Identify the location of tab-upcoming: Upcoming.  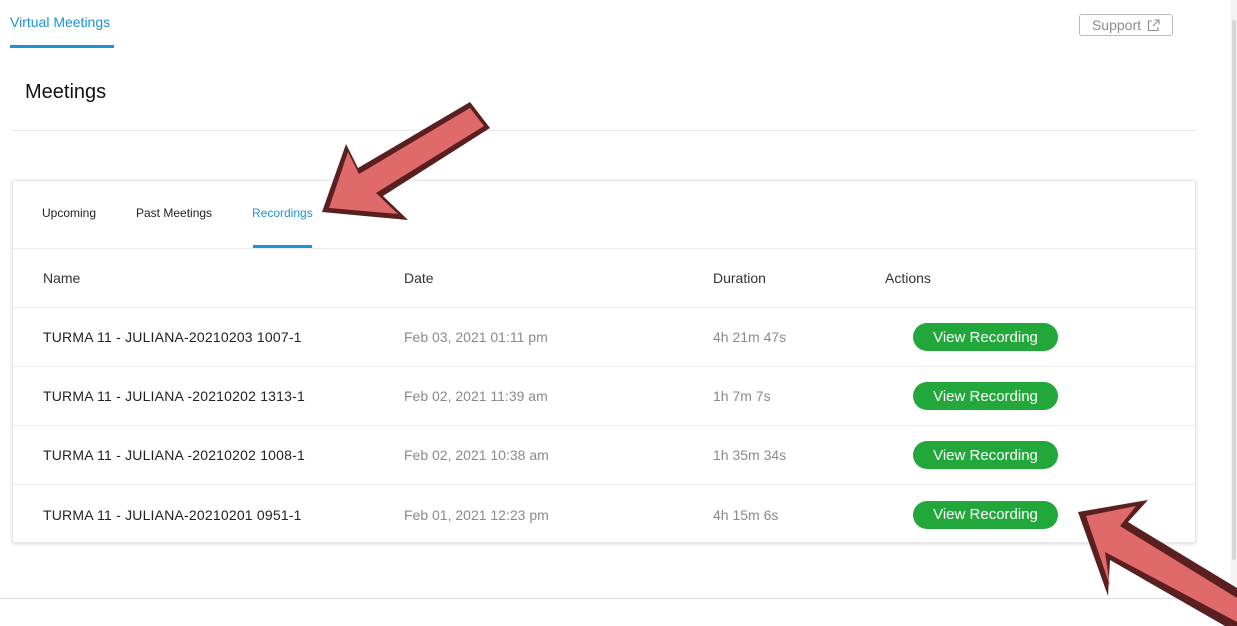
(69, 213).